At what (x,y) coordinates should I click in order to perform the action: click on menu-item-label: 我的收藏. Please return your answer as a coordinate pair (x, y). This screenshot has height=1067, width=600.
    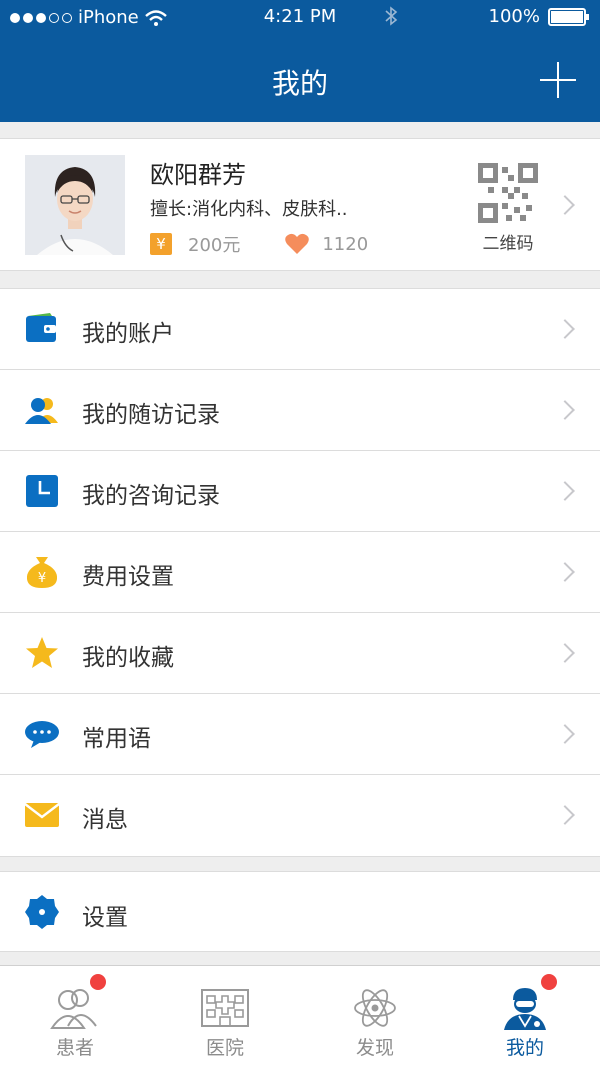
    Looking at the image, I should click on (128, 658).